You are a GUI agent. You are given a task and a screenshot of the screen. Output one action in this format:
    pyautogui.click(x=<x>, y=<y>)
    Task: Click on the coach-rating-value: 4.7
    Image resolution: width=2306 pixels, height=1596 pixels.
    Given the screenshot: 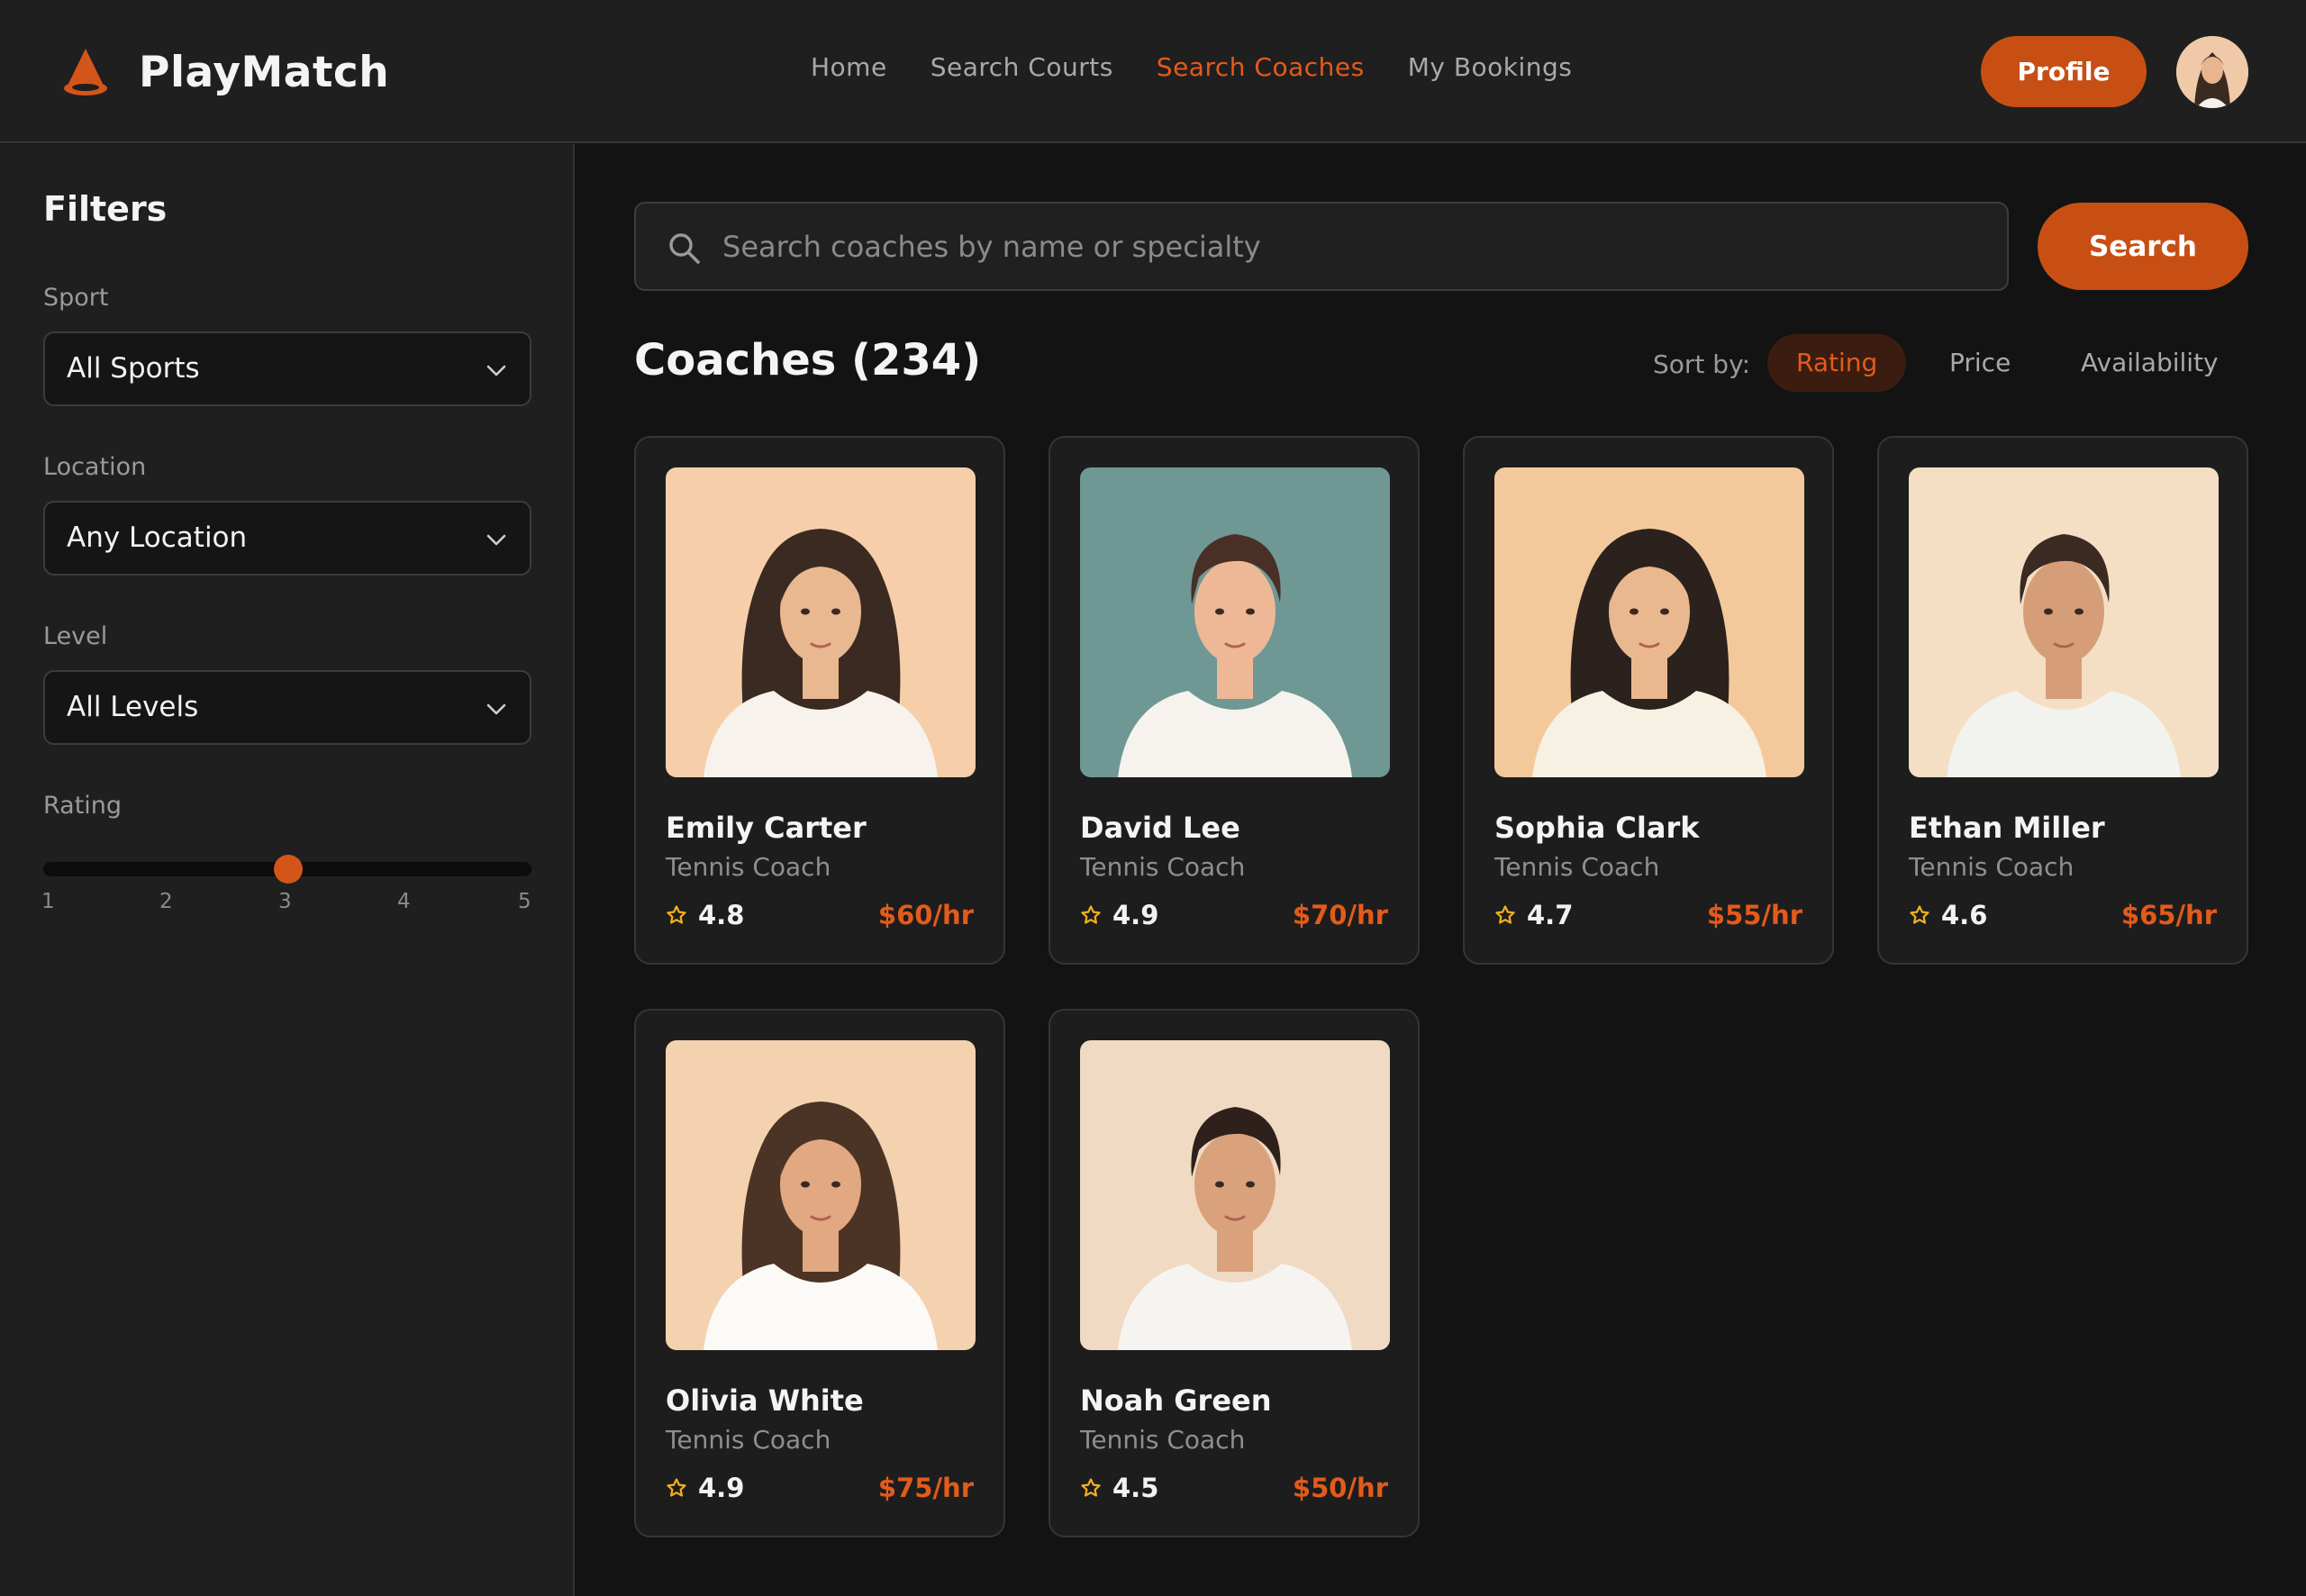 What is the action you would take?
    pyautogui.click(x=1550, y=915)
    